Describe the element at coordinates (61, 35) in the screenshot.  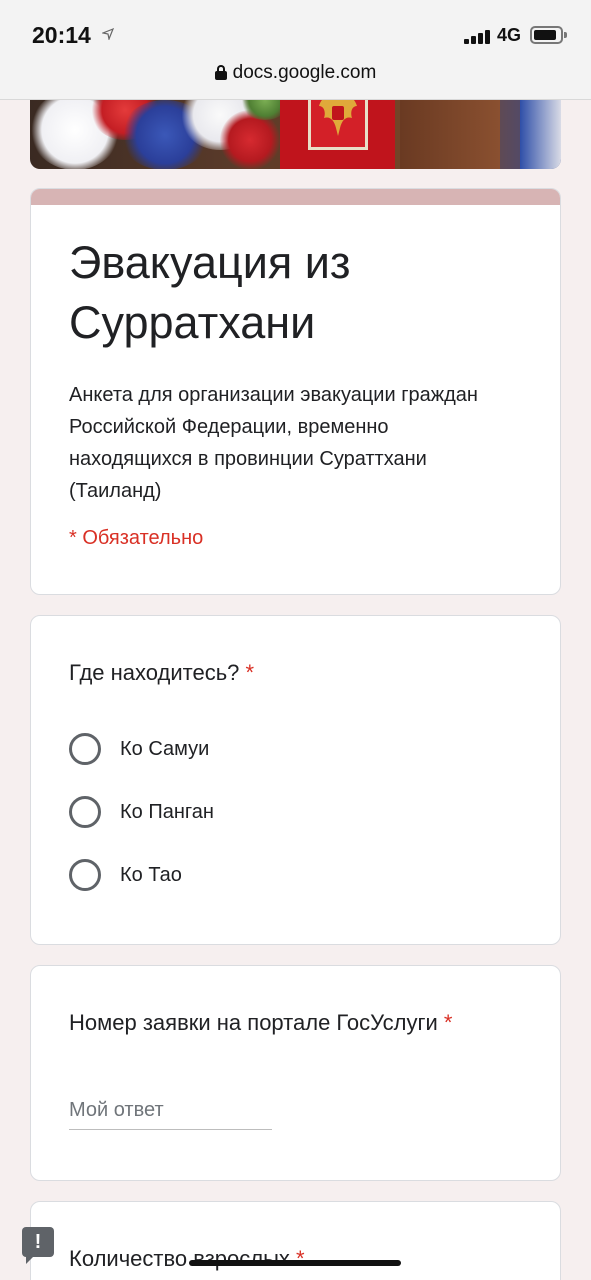
I see `status-time: 20:14` at that location.